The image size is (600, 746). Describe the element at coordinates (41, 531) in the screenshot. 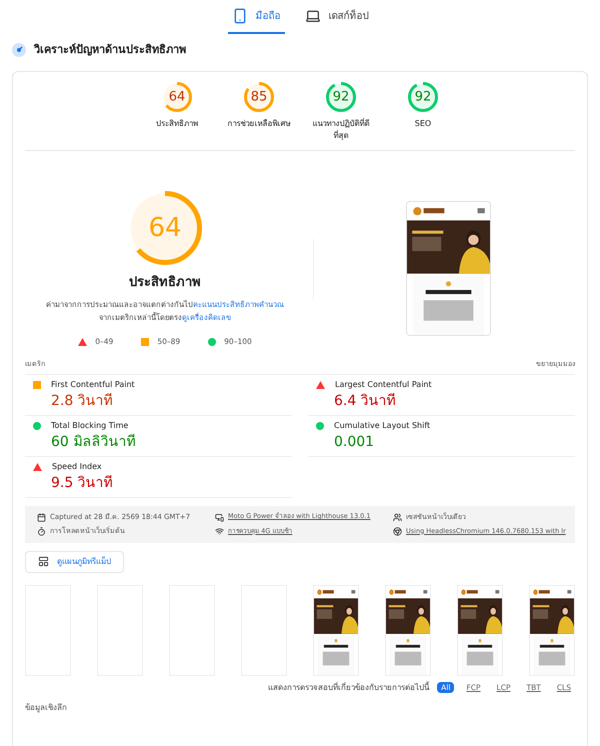

I see `timer-icon` at that location.